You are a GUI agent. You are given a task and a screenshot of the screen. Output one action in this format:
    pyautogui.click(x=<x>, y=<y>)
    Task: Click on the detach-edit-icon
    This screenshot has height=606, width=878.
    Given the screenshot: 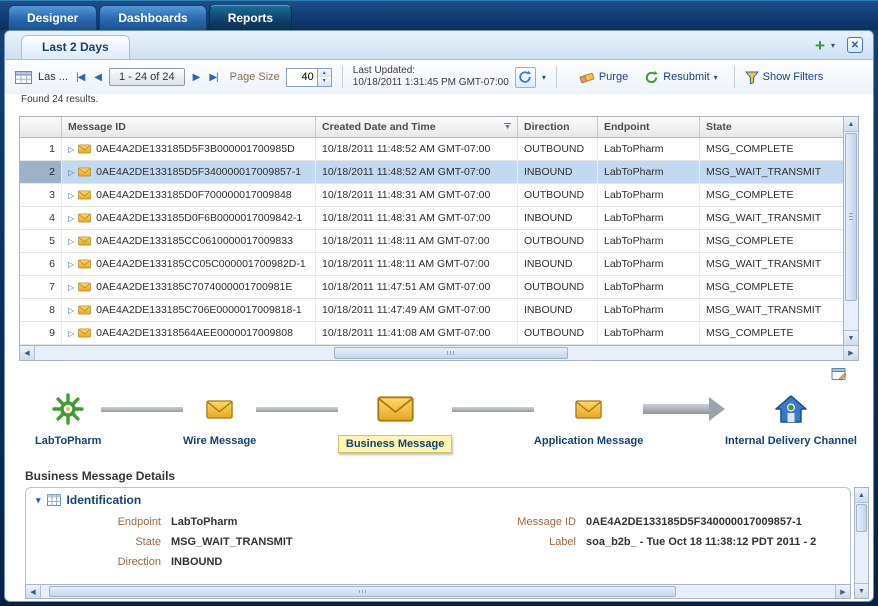 What is the action you would take?
    pyautogui.click(x=839, y=373)
    